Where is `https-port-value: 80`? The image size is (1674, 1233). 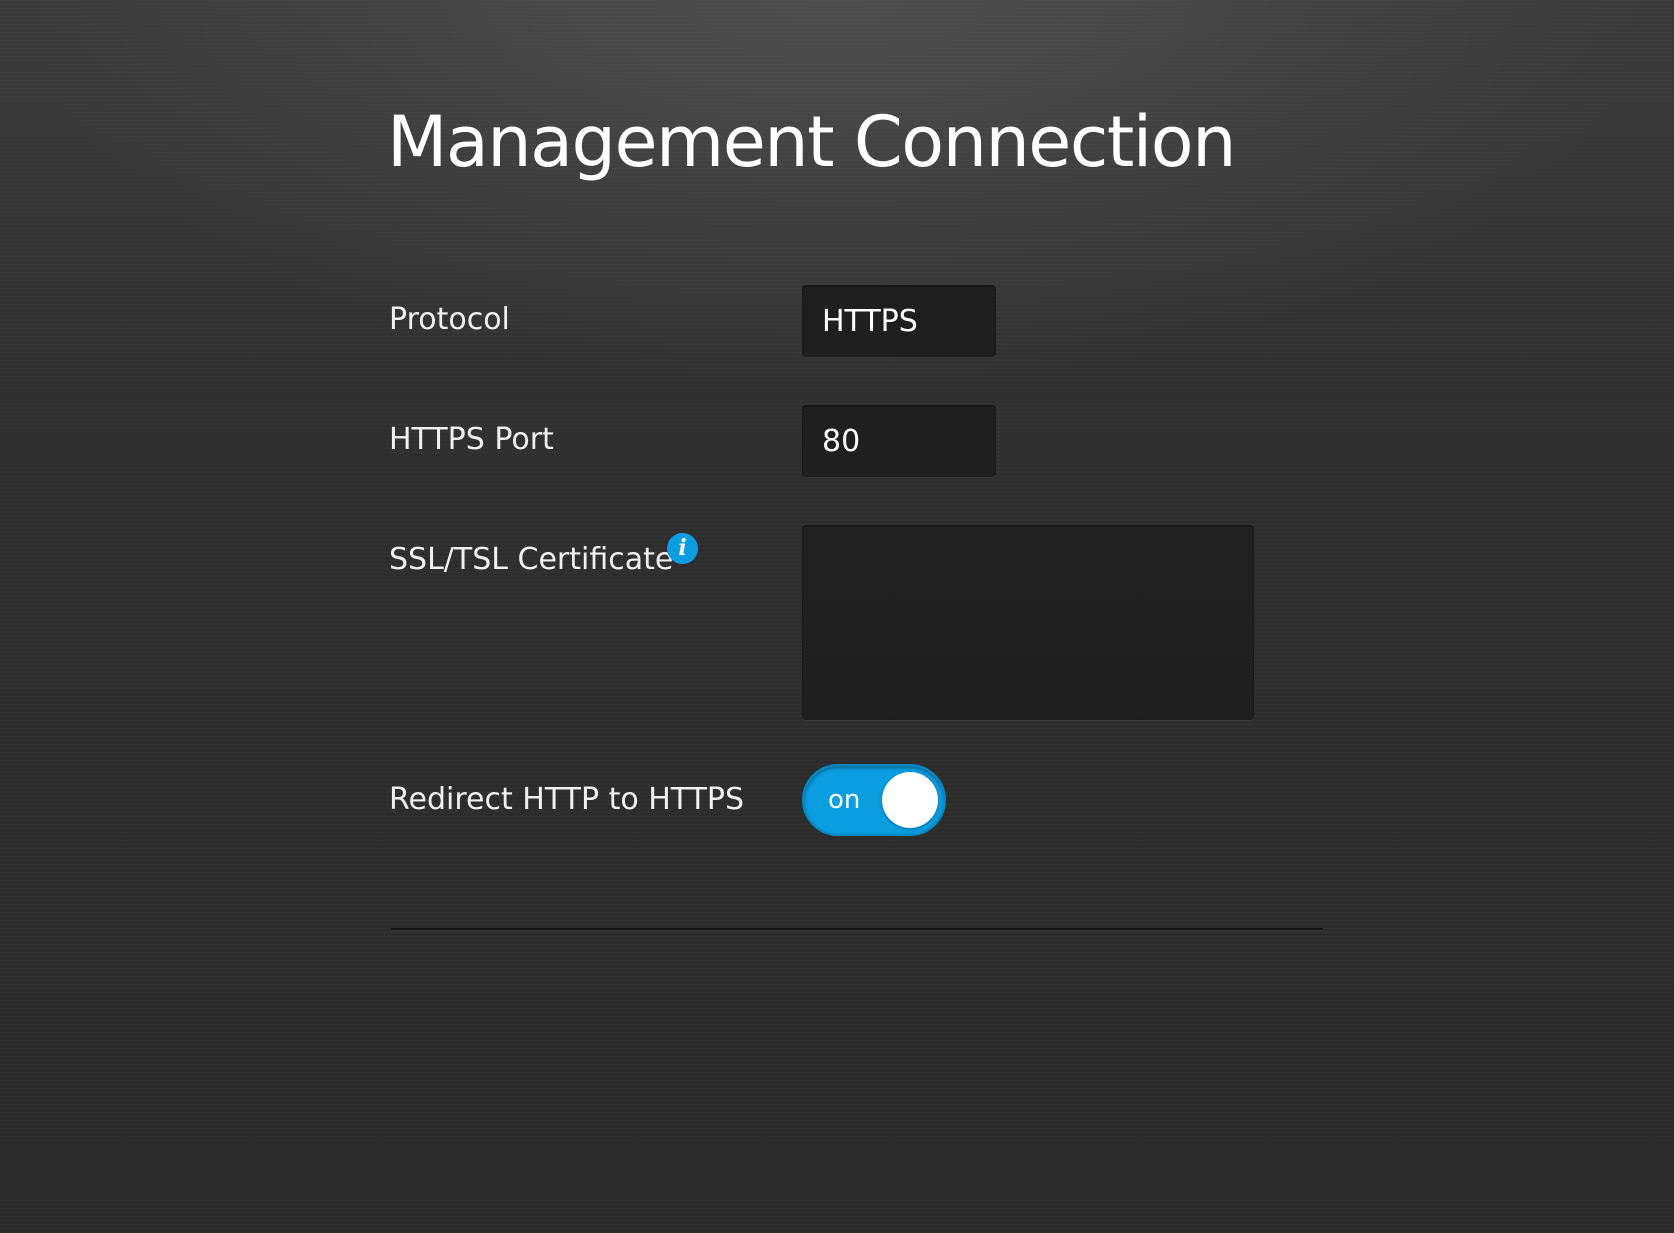 https-port-value: 80 is located at coordinates (841, 441).